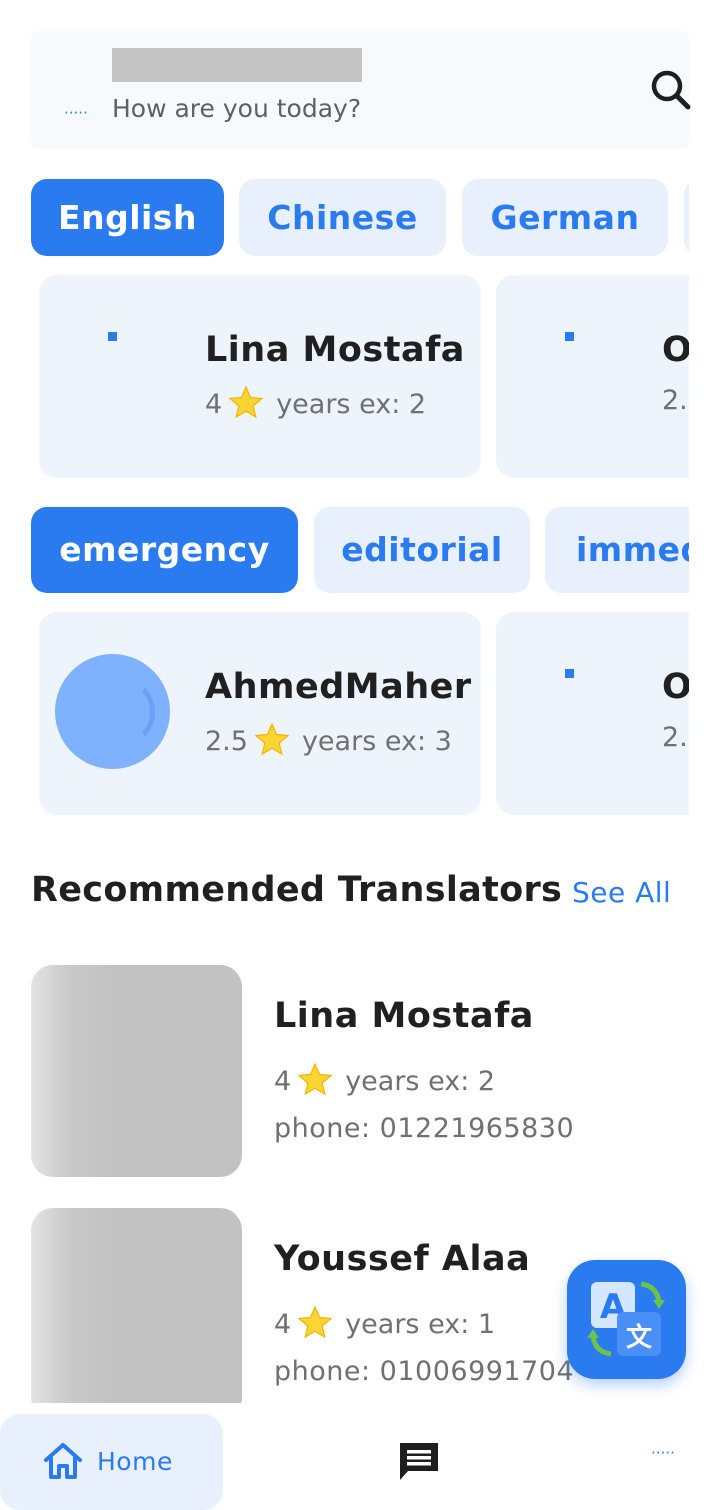 The width and height of the screenshot is (720, 1510). I want to click on nav-home-label: Home, so click(135, 1461).